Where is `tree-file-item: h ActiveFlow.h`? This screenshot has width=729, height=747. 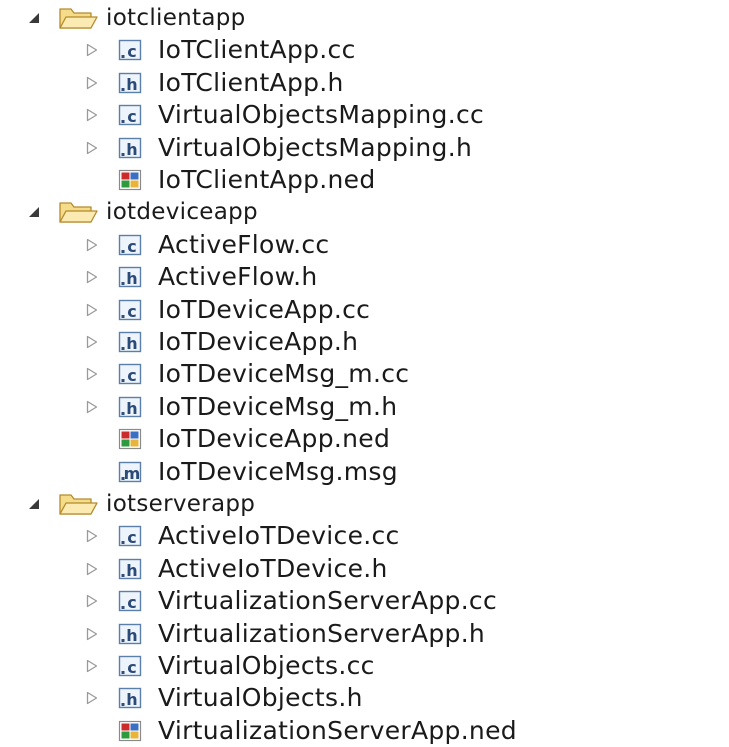 tree-file-item: h ActiveFlow.h is located at coordinates (199, 277).